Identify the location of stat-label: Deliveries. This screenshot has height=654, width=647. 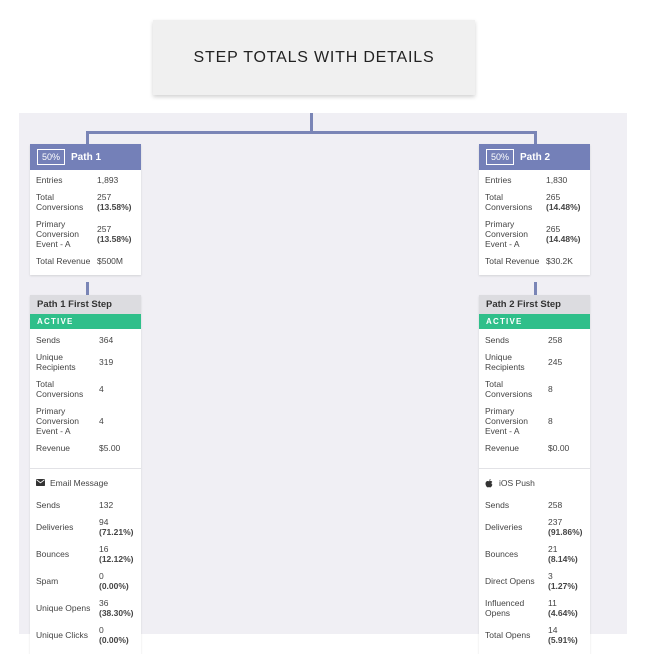
(504, 527).